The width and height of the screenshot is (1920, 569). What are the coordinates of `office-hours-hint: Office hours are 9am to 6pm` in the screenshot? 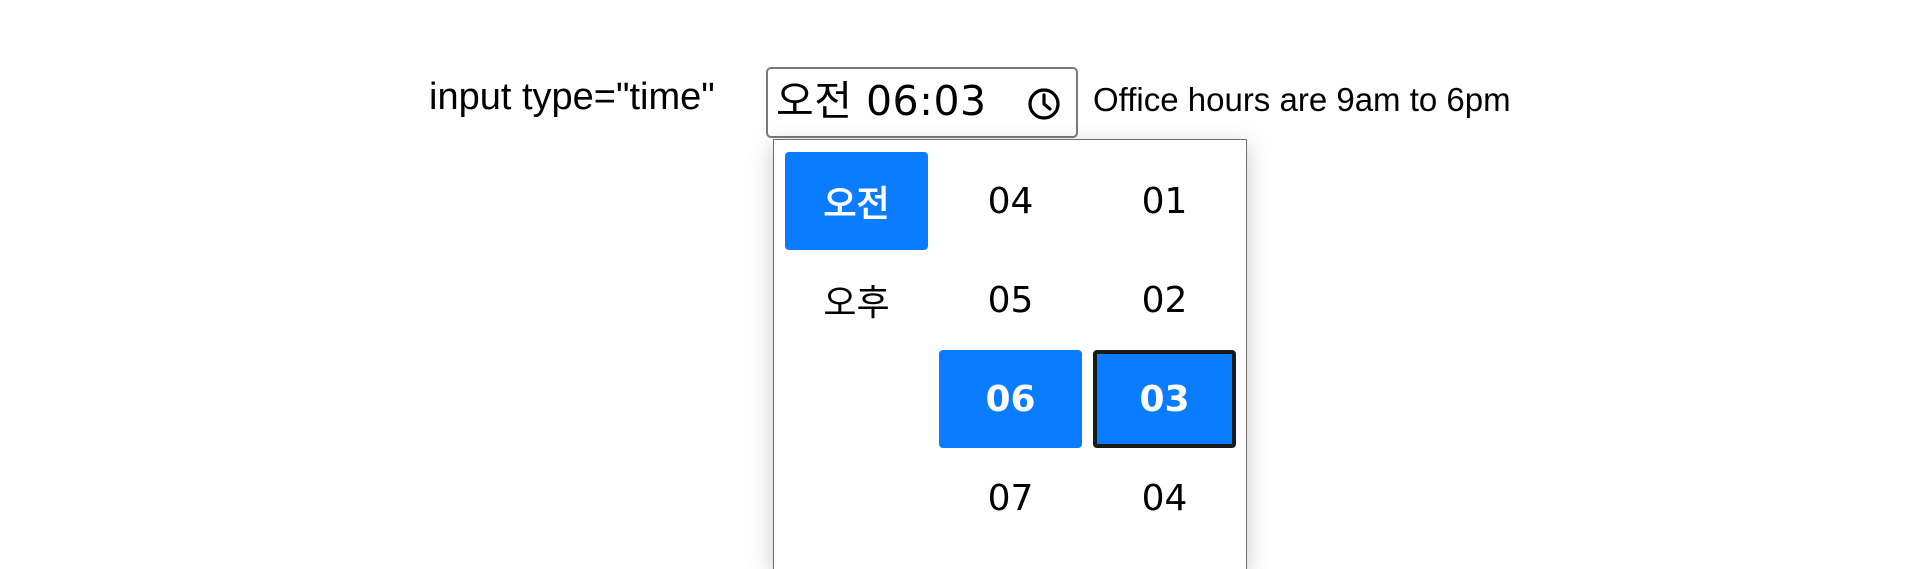 It's located at (1302, 99).